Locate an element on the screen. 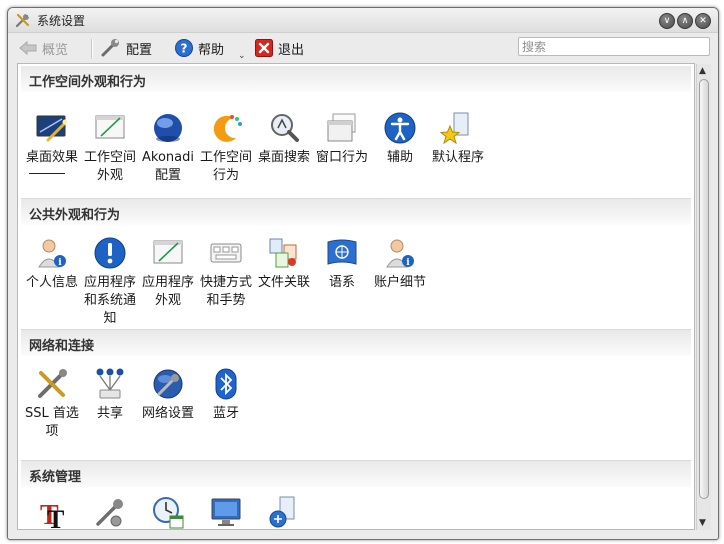 The image size is (724, 544). item-akonadi: Akonadi 配置 is located at coordinates (168, 147).